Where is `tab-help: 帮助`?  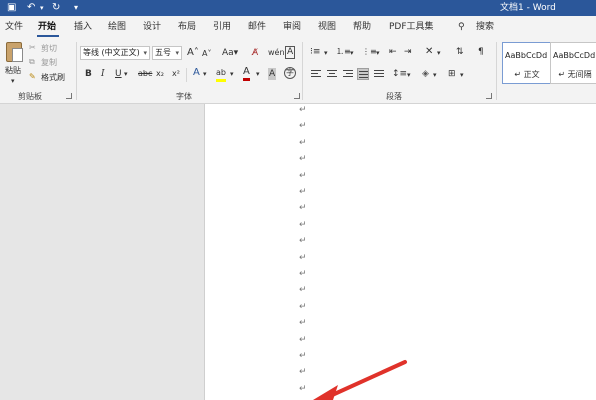 tab-help: 帮助 is located at coordinates (362, 27).